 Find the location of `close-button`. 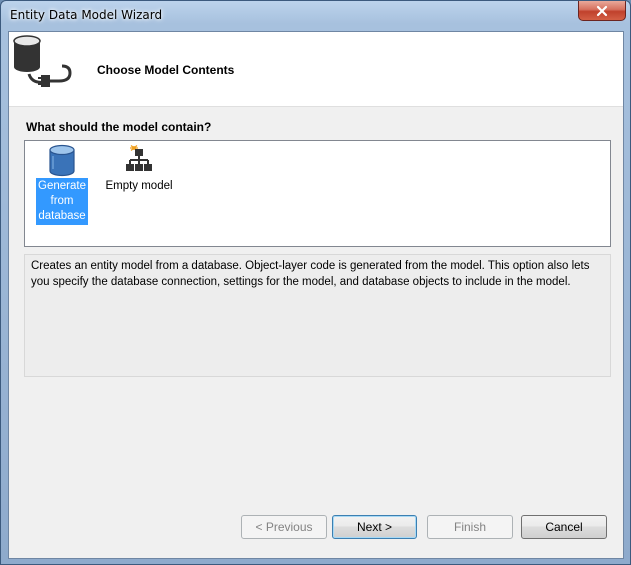

close-button is located at coordinates (602, 11).